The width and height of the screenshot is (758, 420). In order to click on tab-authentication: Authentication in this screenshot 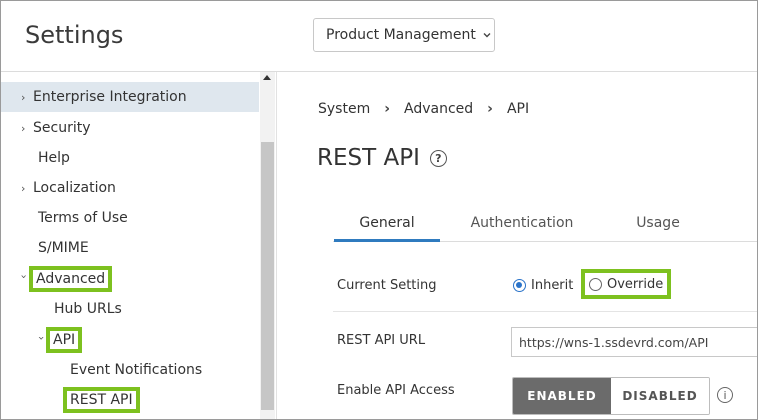, I will do `click(522, 222)`.